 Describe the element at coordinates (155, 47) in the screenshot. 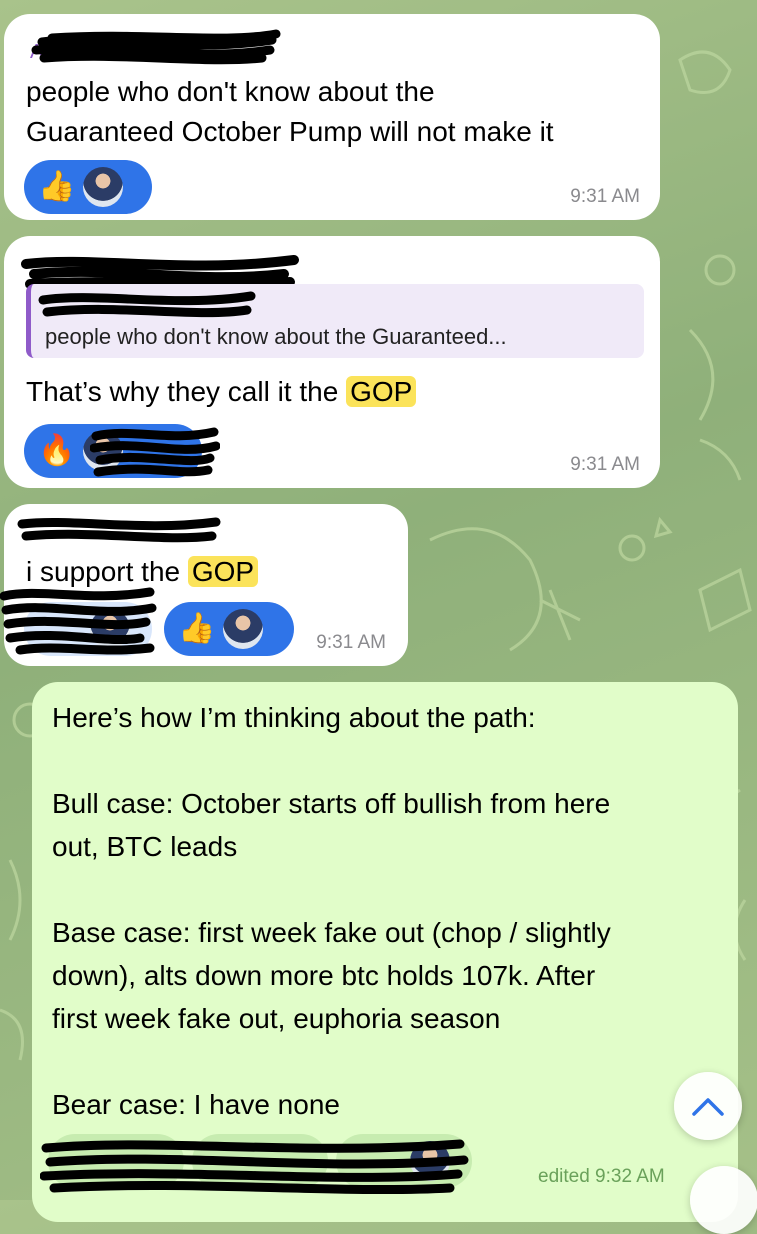

I see `sender-name-redacted: Al` at that location.